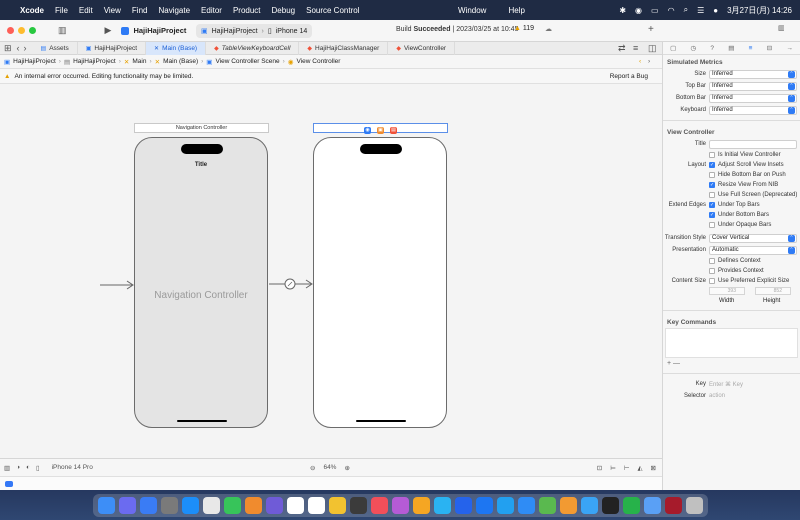 The width and height of the screenshot is (800, 520). I want to click on transition-style-select: Cover Vertical, so click(753, 238).